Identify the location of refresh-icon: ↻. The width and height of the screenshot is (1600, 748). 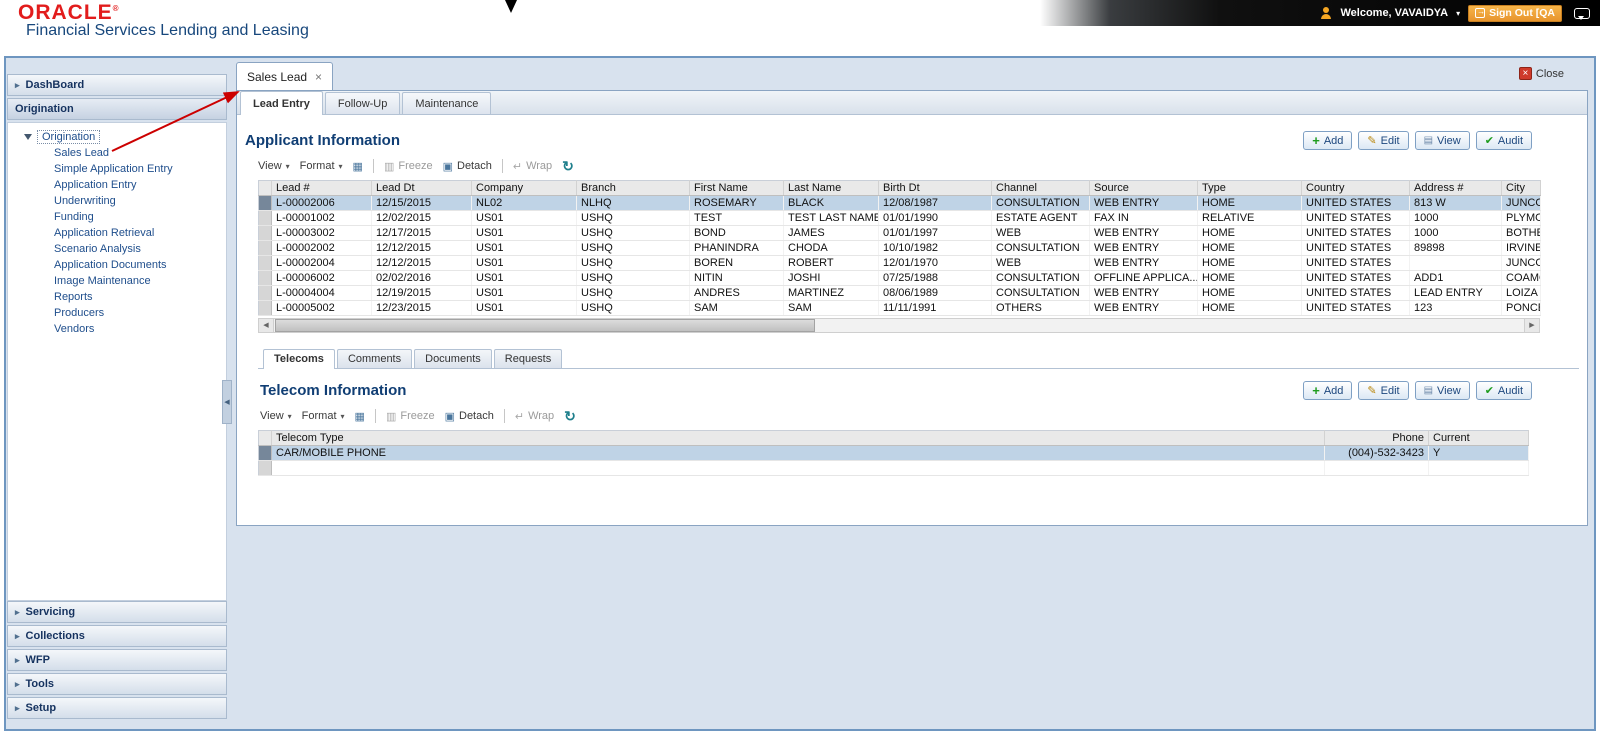
(570, 416).